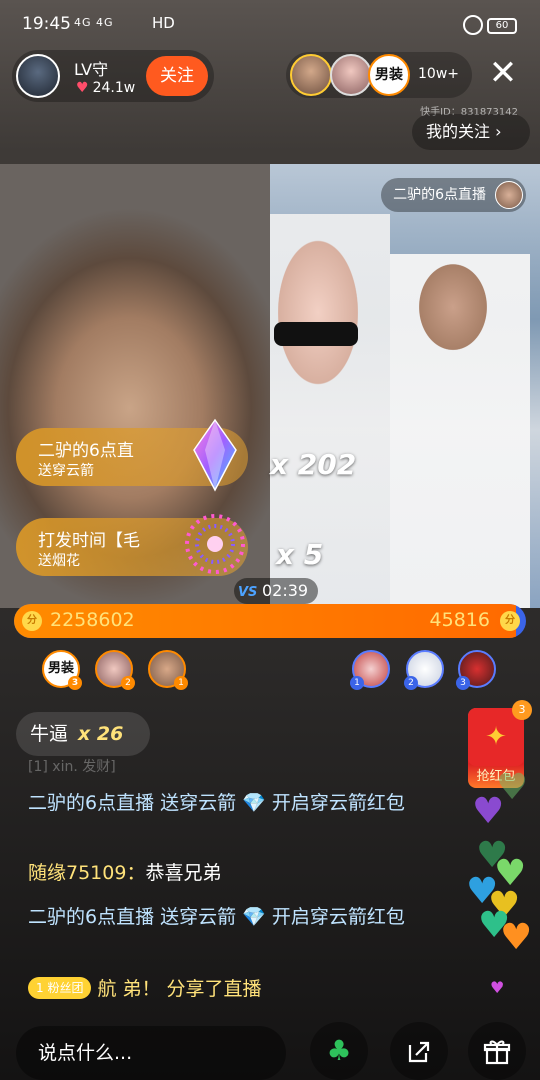 Image resolution: width=540 pixels, height=1080 pixels. I want to click on viewer-list: 男装 10w+, so click(379, 75).